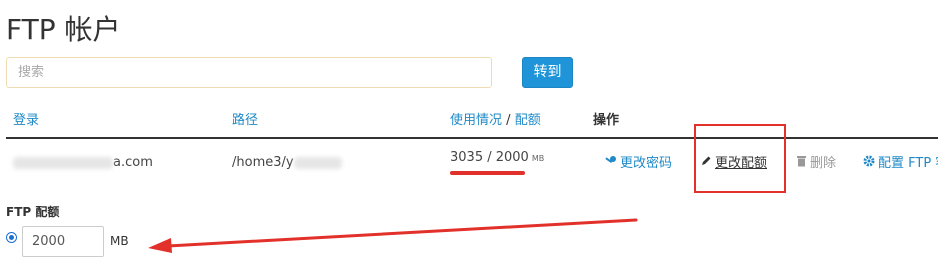 The height and width of the screenshot is (257, 938). What do you see at coordinates (393, 235) in the screenshot?
I see `annotation-arrow` at bounding box center [393, 235].